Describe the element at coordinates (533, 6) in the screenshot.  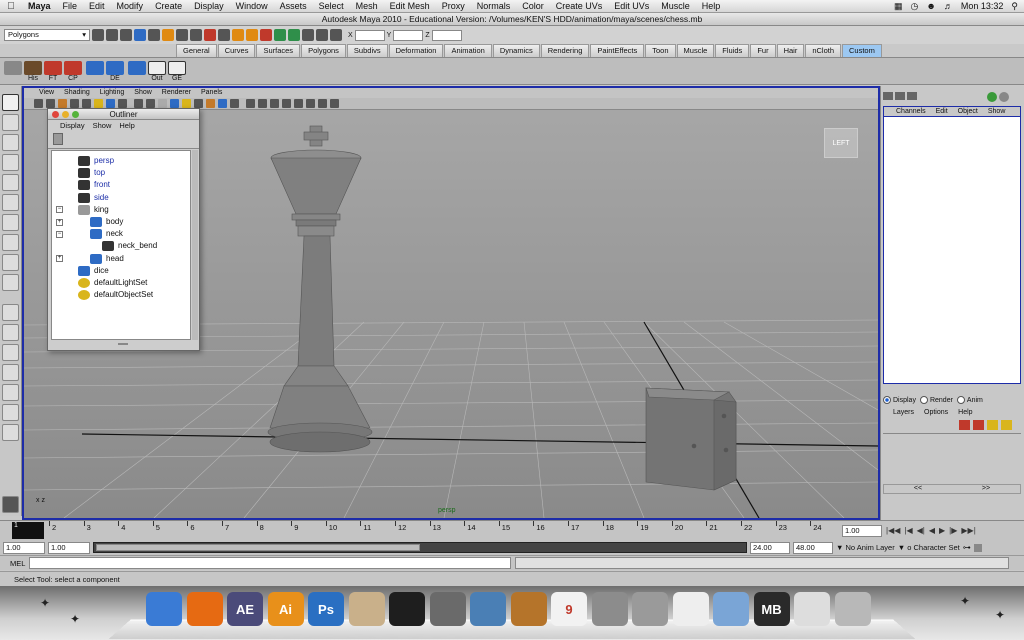
I see `menu-color: Color` at that location.